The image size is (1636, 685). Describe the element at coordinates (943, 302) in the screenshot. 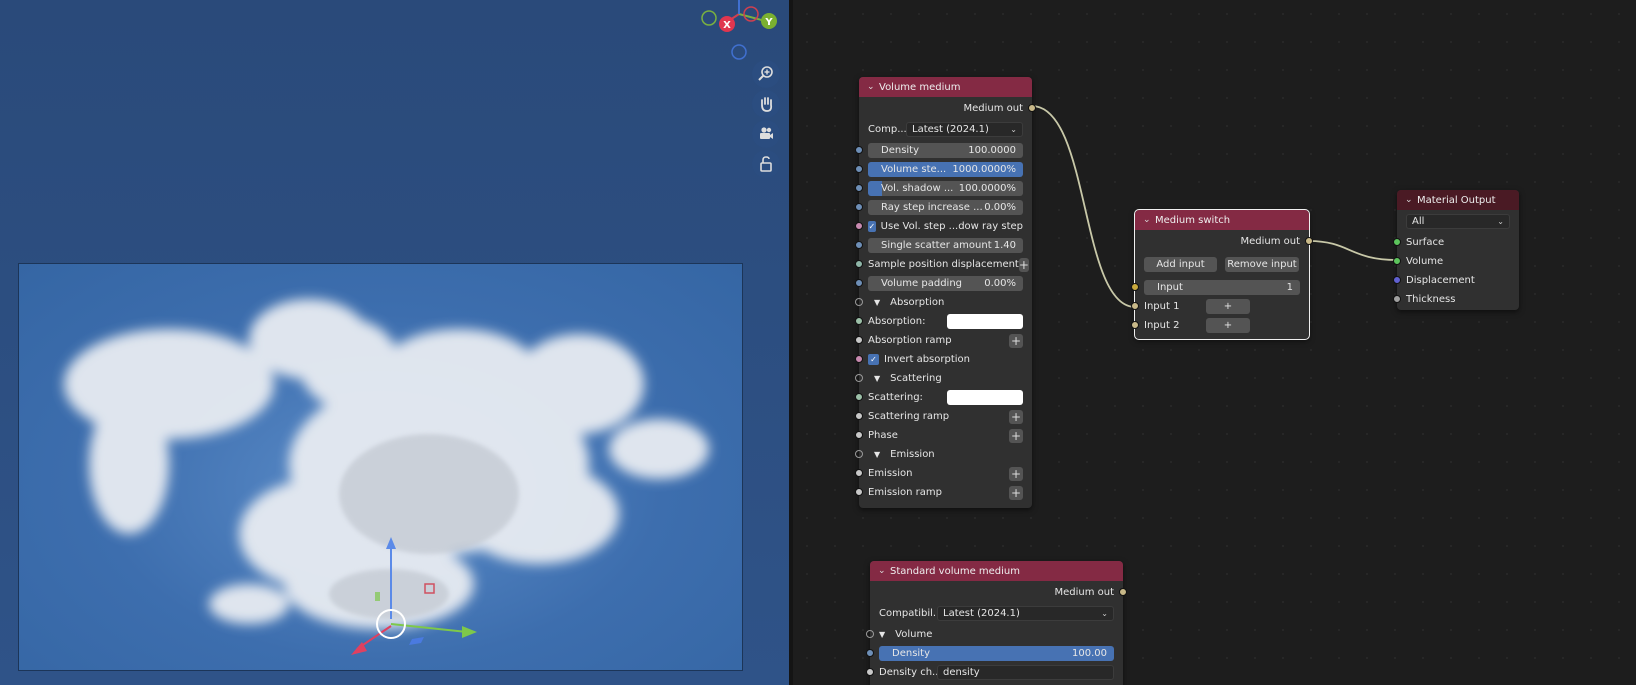

I see `absorption-panel-header: ▼ Absorption` at that location.